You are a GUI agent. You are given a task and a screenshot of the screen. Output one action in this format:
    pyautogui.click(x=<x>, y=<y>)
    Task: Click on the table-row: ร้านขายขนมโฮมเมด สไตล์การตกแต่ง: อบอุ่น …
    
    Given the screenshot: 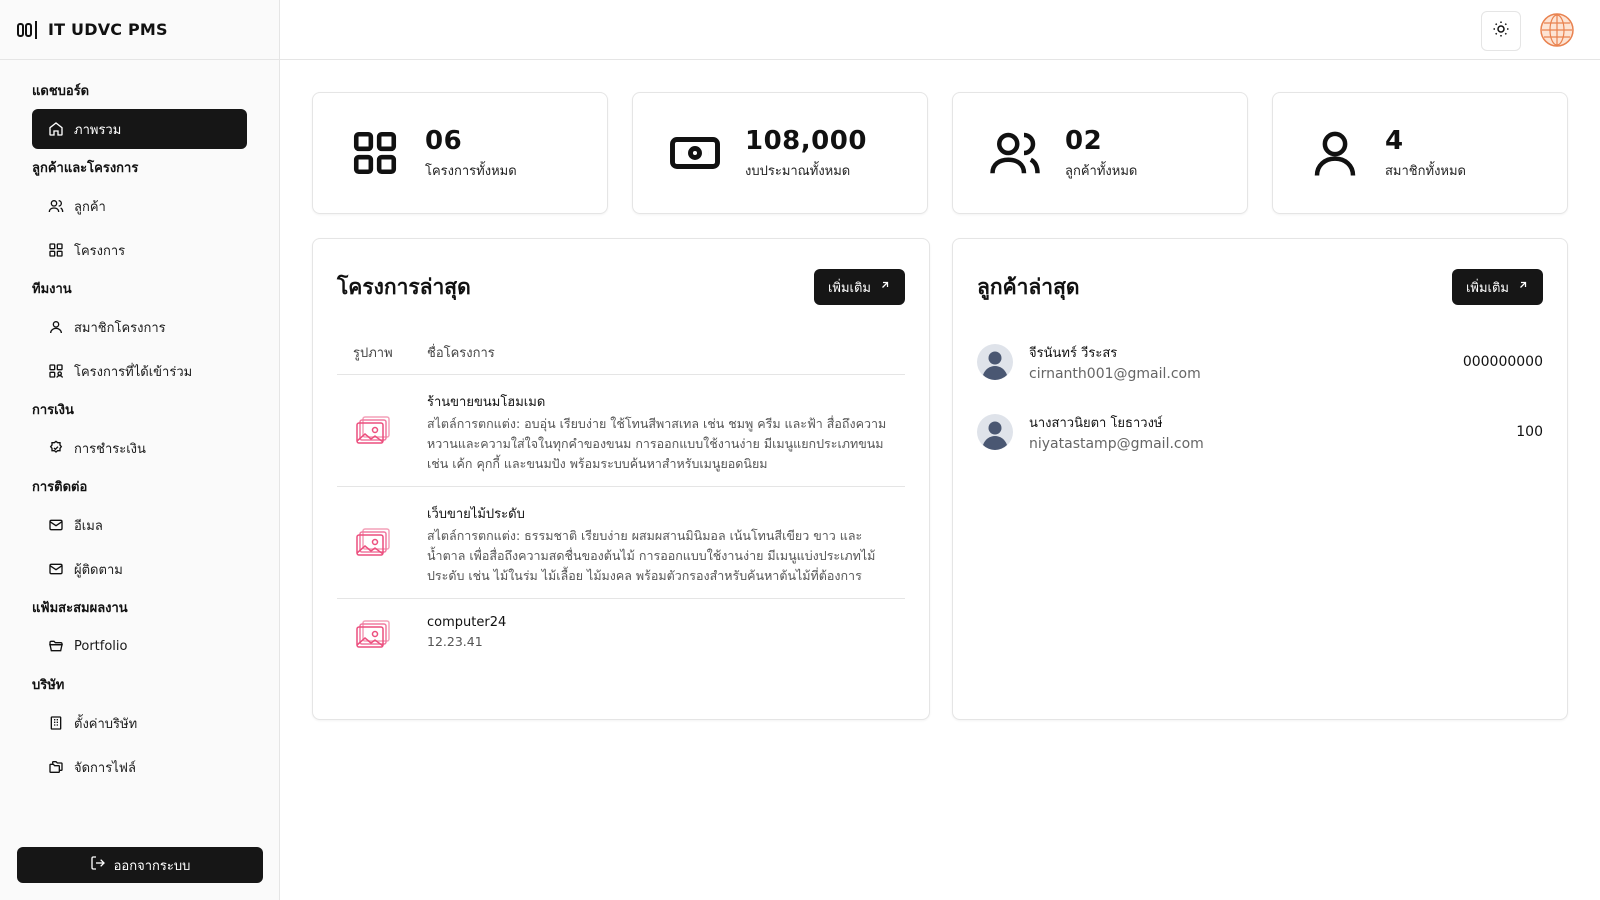 What is the action you would take?
    pyautogui.click(x=621, y=431)
    